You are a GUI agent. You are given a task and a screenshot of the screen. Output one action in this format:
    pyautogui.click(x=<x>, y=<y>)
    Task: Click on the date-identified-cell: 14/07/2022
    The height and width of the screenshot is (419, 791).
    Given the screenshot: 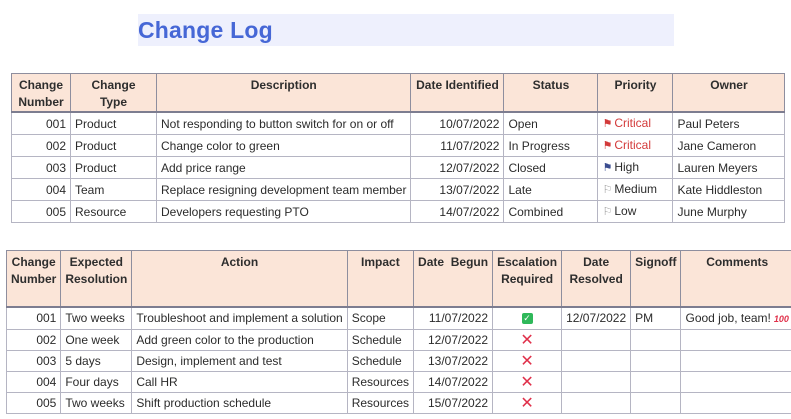 What is the action you would take?
    pyautogui.click(x=457, y=211)
    